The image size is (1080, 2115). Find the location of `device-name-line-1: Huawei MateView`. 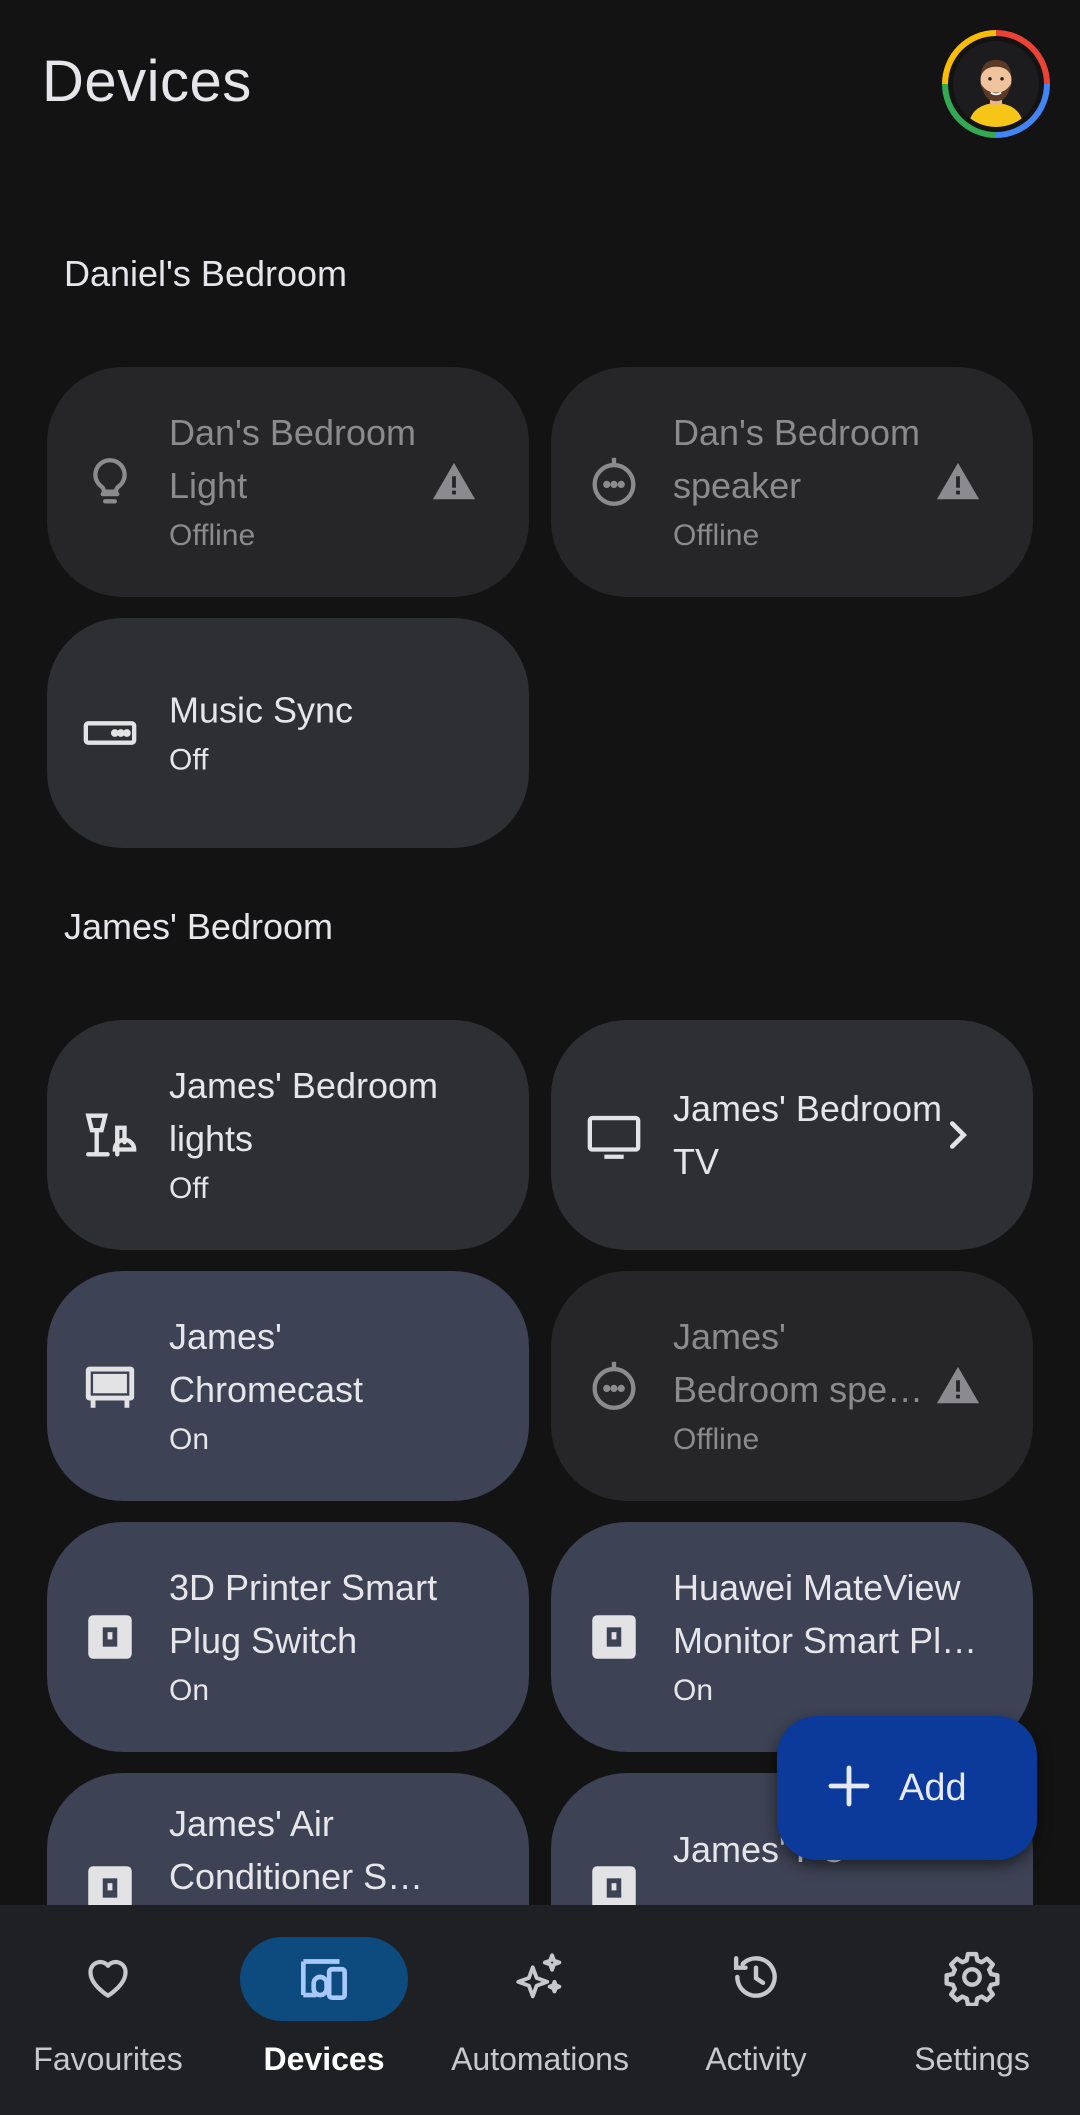

device-name-line-1: Huawei MateView is located at coordinates (817, 1587).